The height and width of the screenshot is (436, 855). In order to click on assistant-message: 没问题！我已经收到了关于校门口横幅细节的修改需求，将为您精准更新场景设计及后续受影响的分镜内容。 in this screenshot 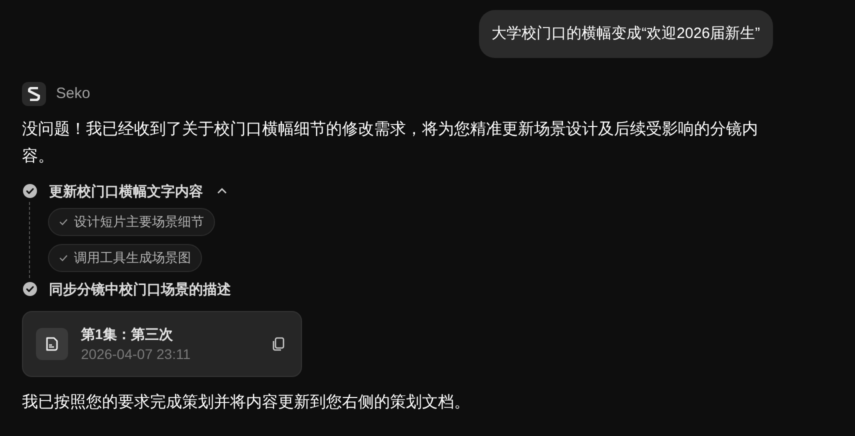, I will do `click(390, 143)`.